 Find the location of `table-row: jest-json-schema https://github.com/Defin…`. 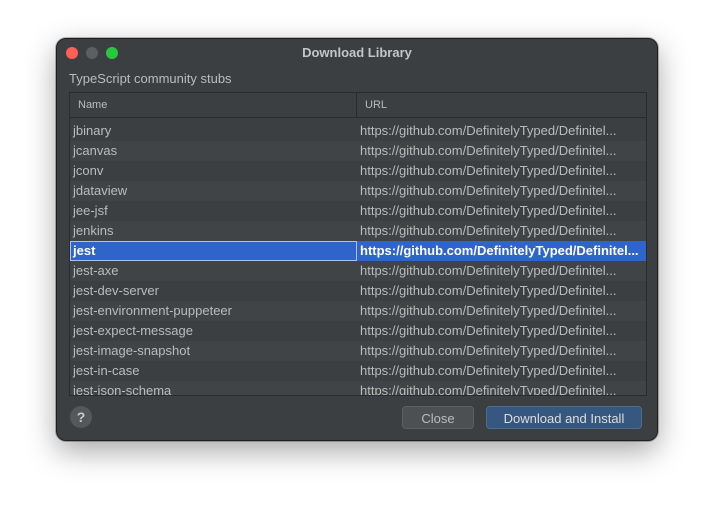

table-row: jest-json-schema https://github.com/Defin… is located at coordinates (358, 388).